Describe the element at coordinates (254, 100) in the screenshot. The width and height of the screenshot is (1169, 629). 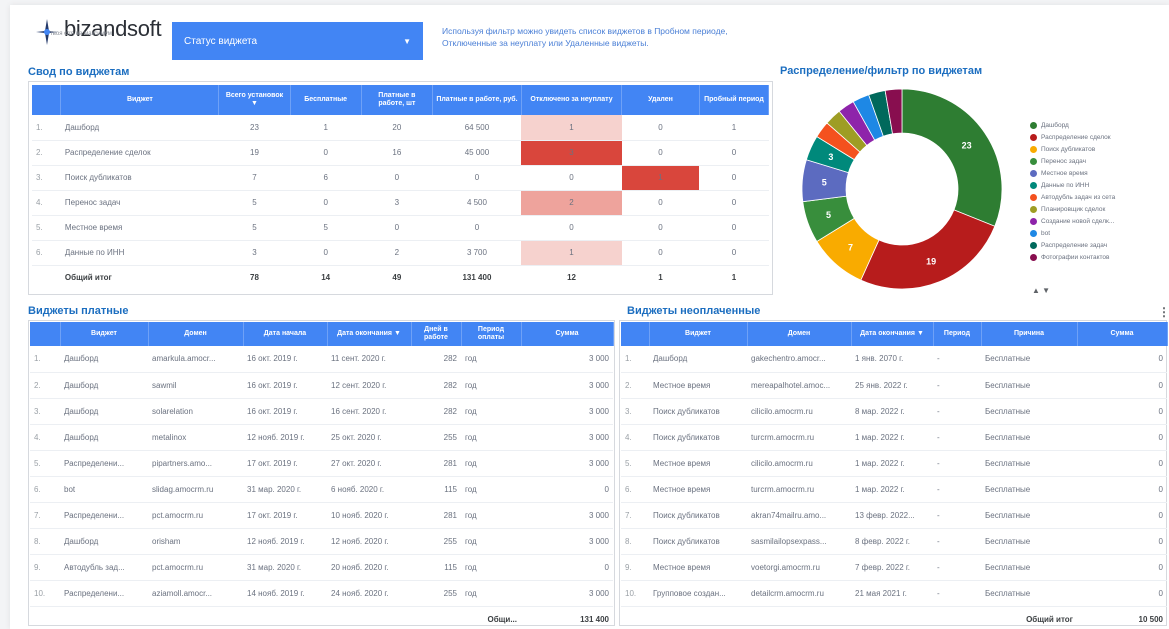
I see `summary-col-header: Всего установок ▼` at that location.